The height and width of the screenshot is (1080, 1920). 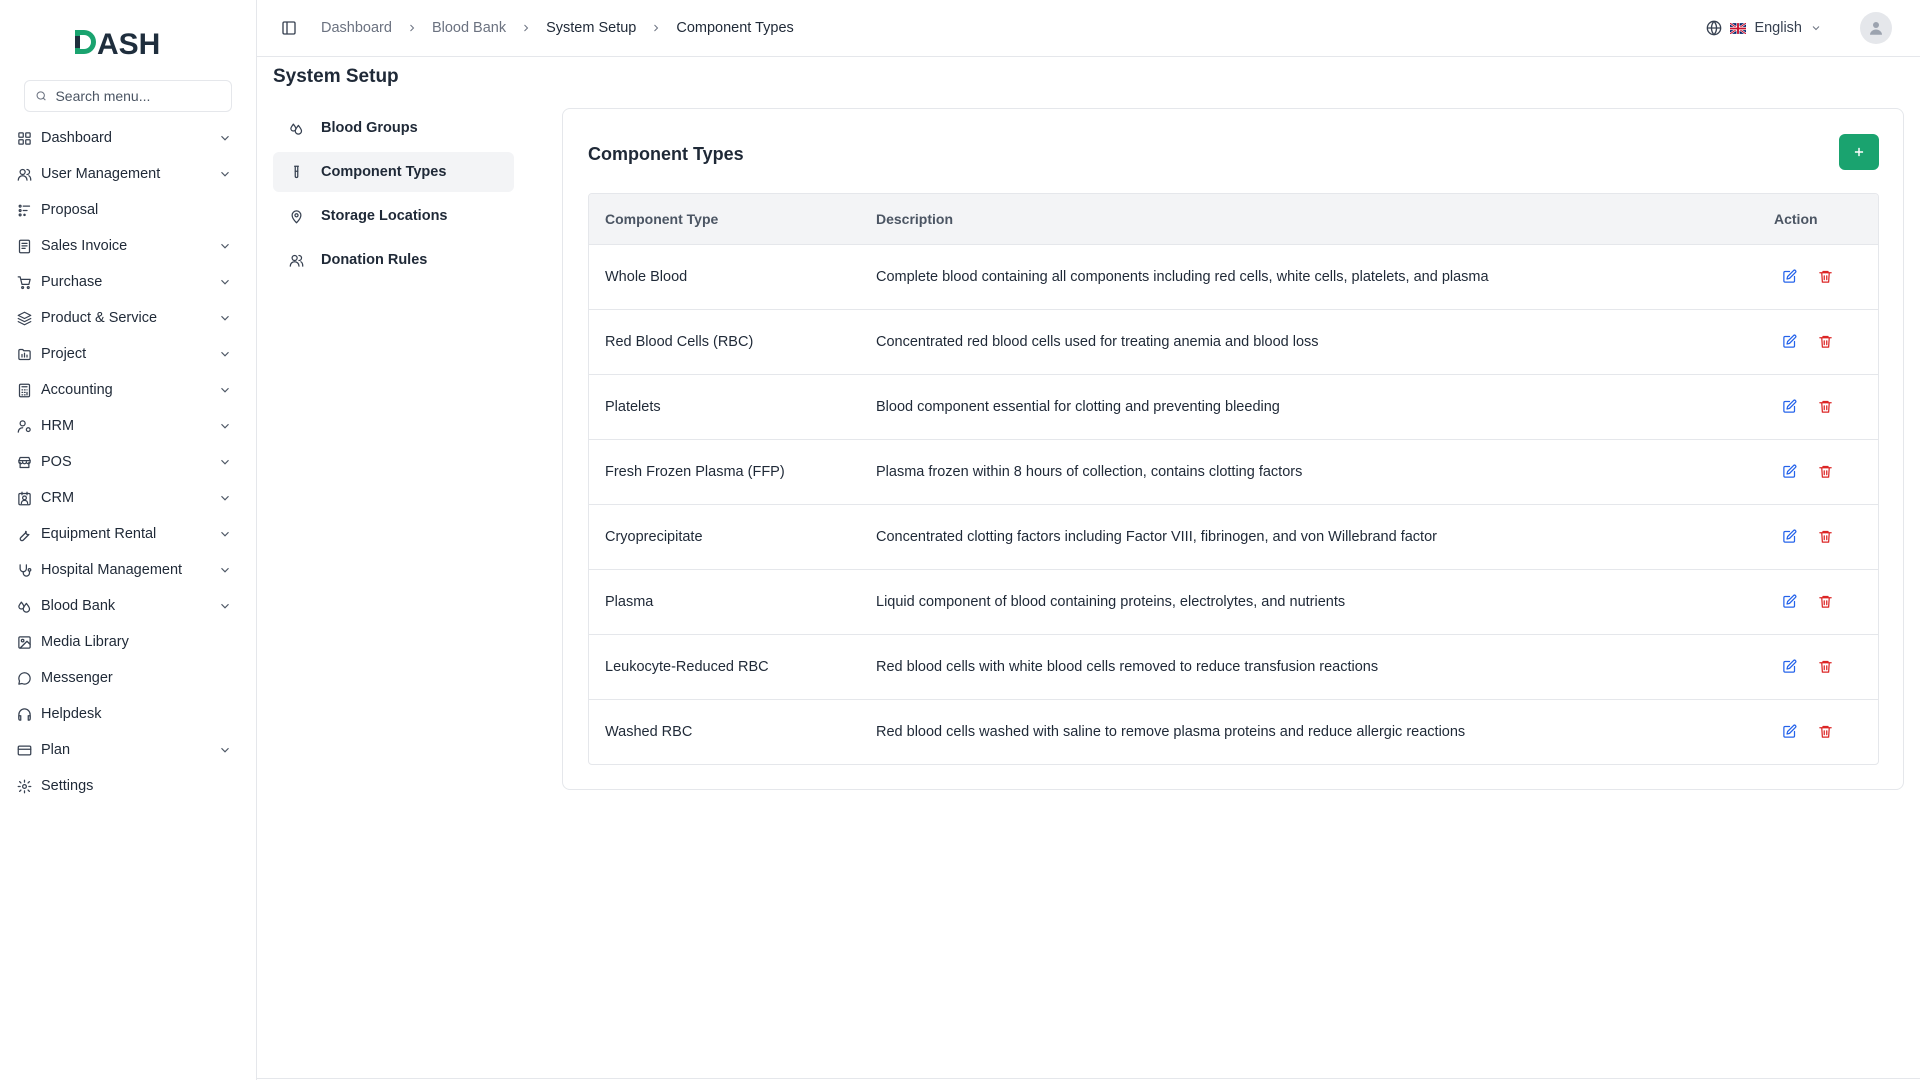 What do you see at coordinates (393, 260) in the screenshot?
I see `subnav-item-donation-rules: Donation Rules` at bounding box center [393, 260].